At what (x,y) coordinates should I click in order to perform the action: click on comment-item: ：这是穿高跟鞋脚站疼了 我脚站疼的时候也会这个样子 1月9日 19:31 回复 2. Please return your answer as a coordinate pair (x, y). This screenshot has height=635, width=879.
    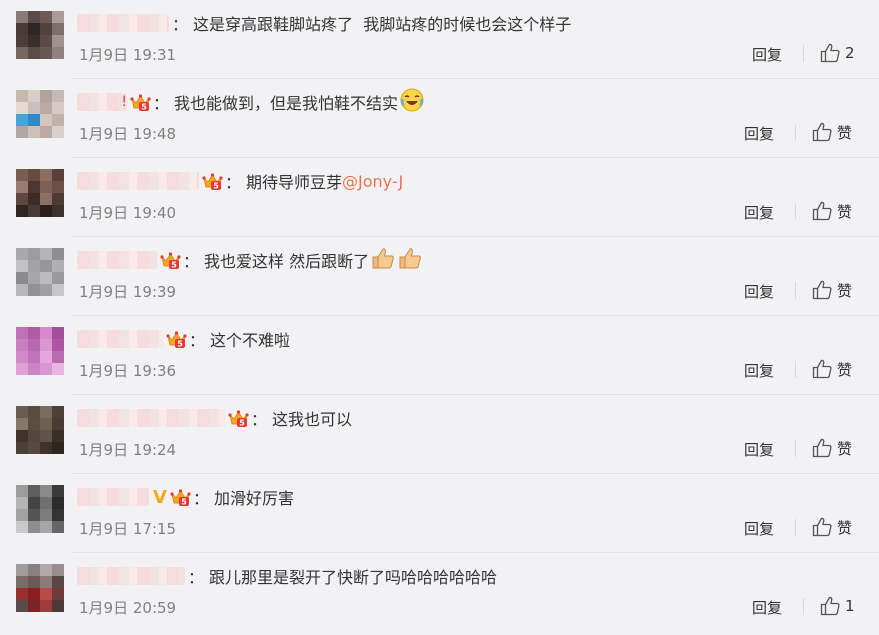
    Looking at the image, I should click on (439, 39).